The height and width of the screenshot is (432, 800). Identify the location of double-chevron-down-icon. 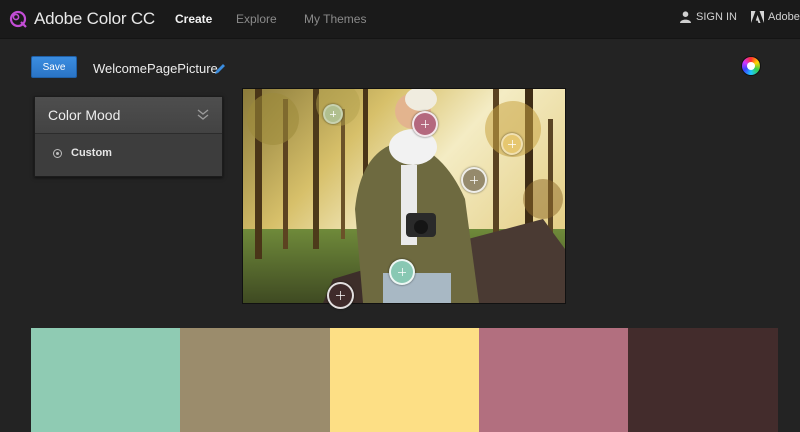
(203, 114).